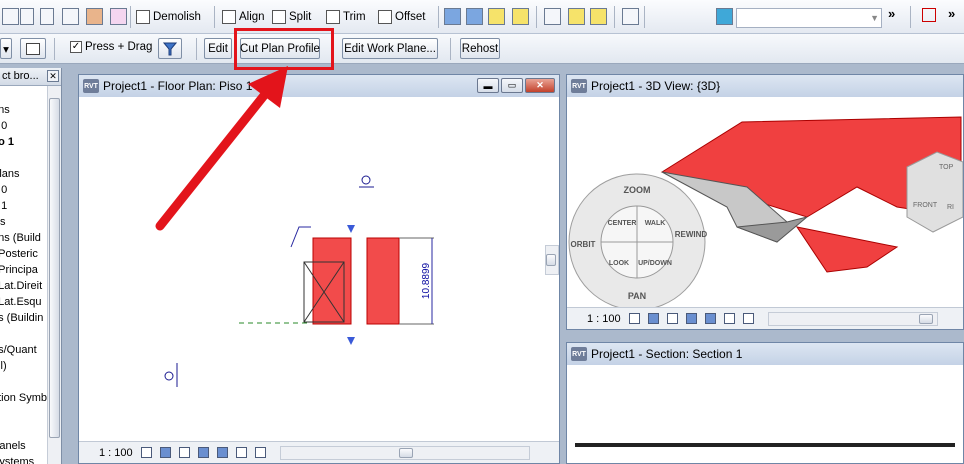 This screenshot has height=464, width=964. What do you see at coordinates (218, 48) in the screenshot?
I see `edit-button: Edit` at bounding box center [218, 48].